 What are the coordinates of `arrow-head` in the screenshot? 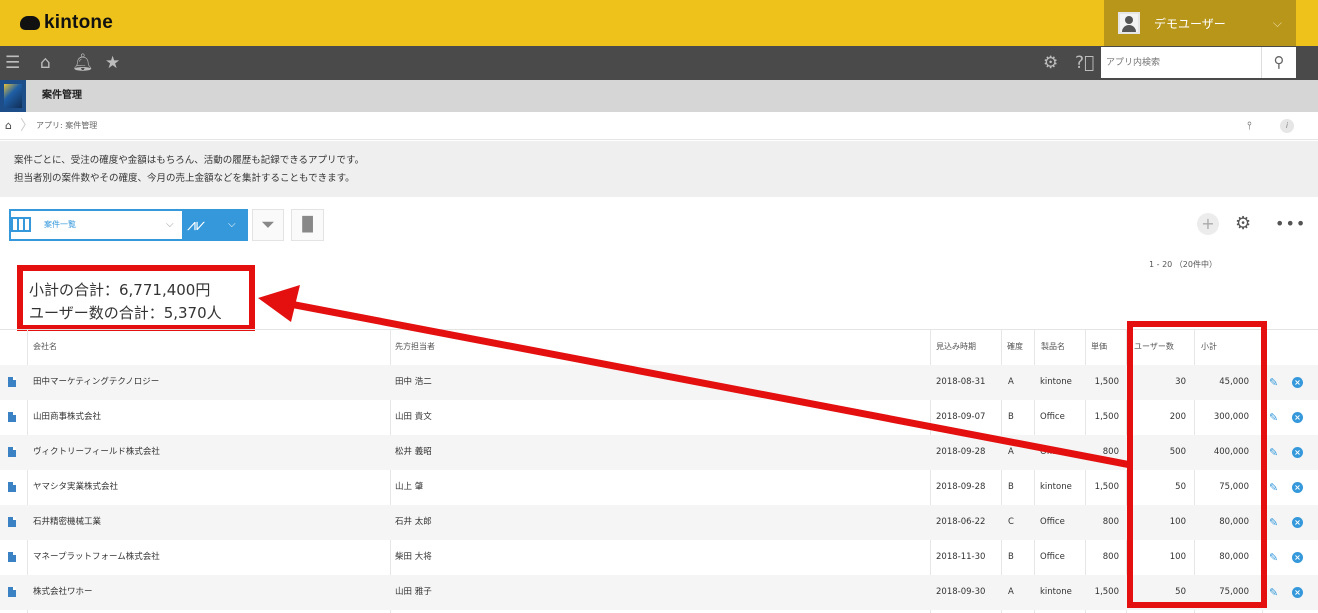 It's located at (279, 303).